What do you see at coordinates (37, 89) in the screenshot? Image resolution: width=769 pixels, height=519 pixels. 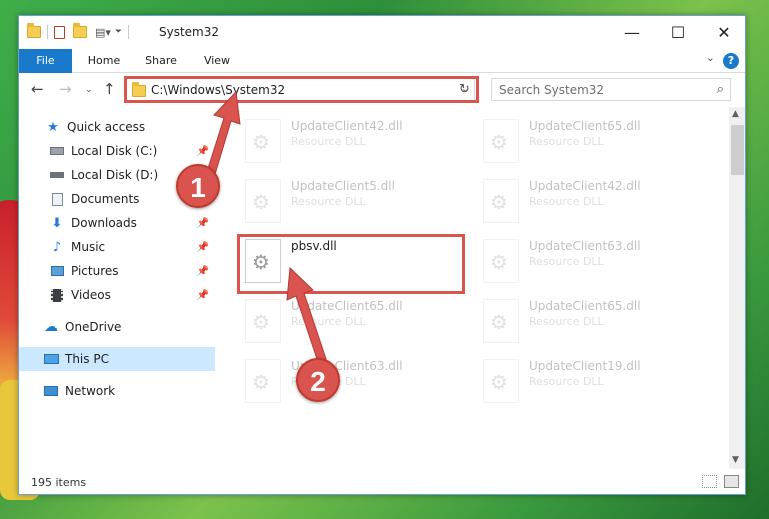 I see `back-arrow-icon: ←` at bounding box center [37, 89].